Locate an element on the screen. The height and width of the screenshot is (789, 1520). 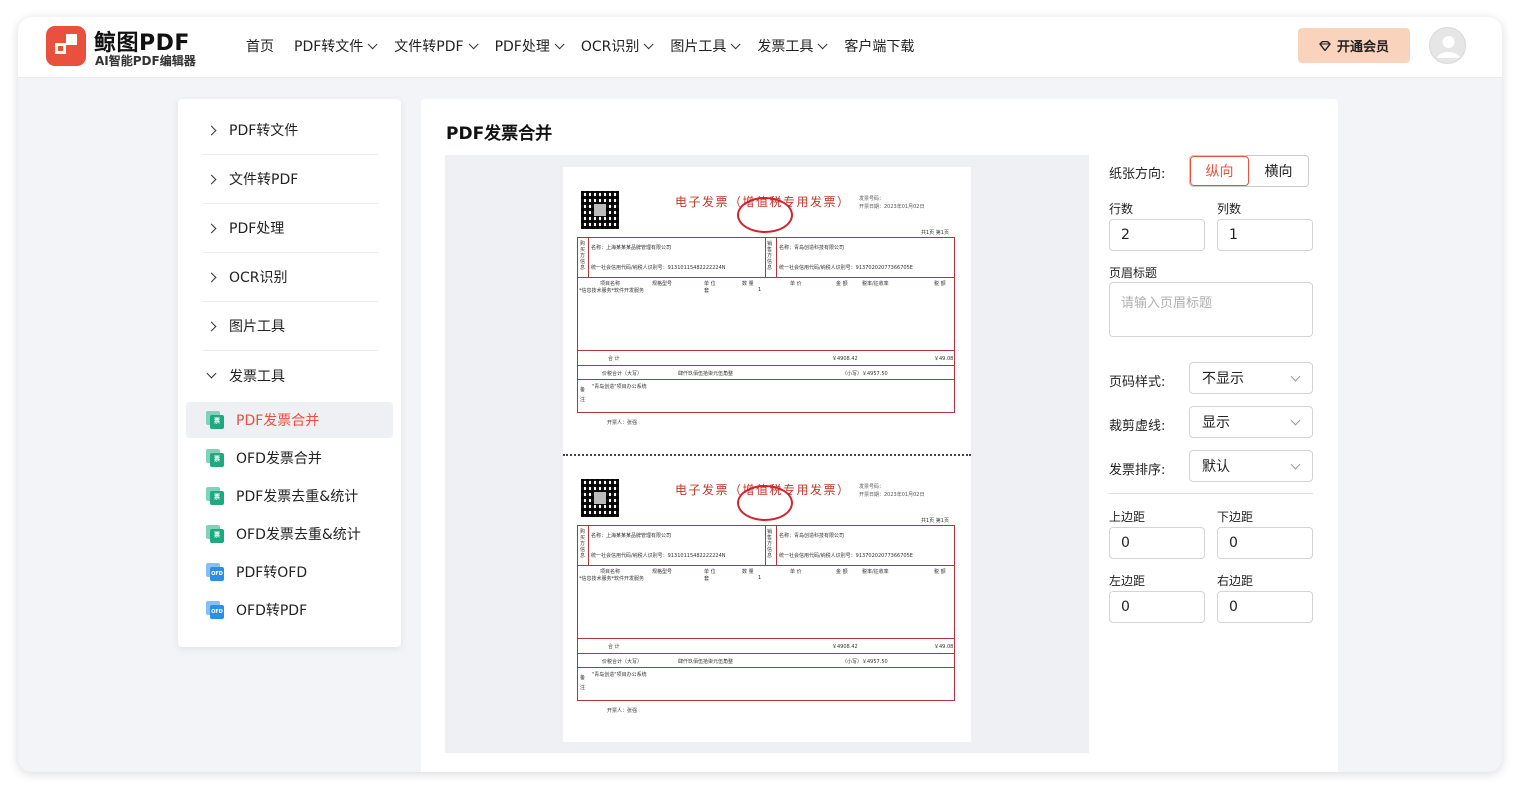
invoice-page-number: 共1页 第1页 is located at coordinates (935, 233).